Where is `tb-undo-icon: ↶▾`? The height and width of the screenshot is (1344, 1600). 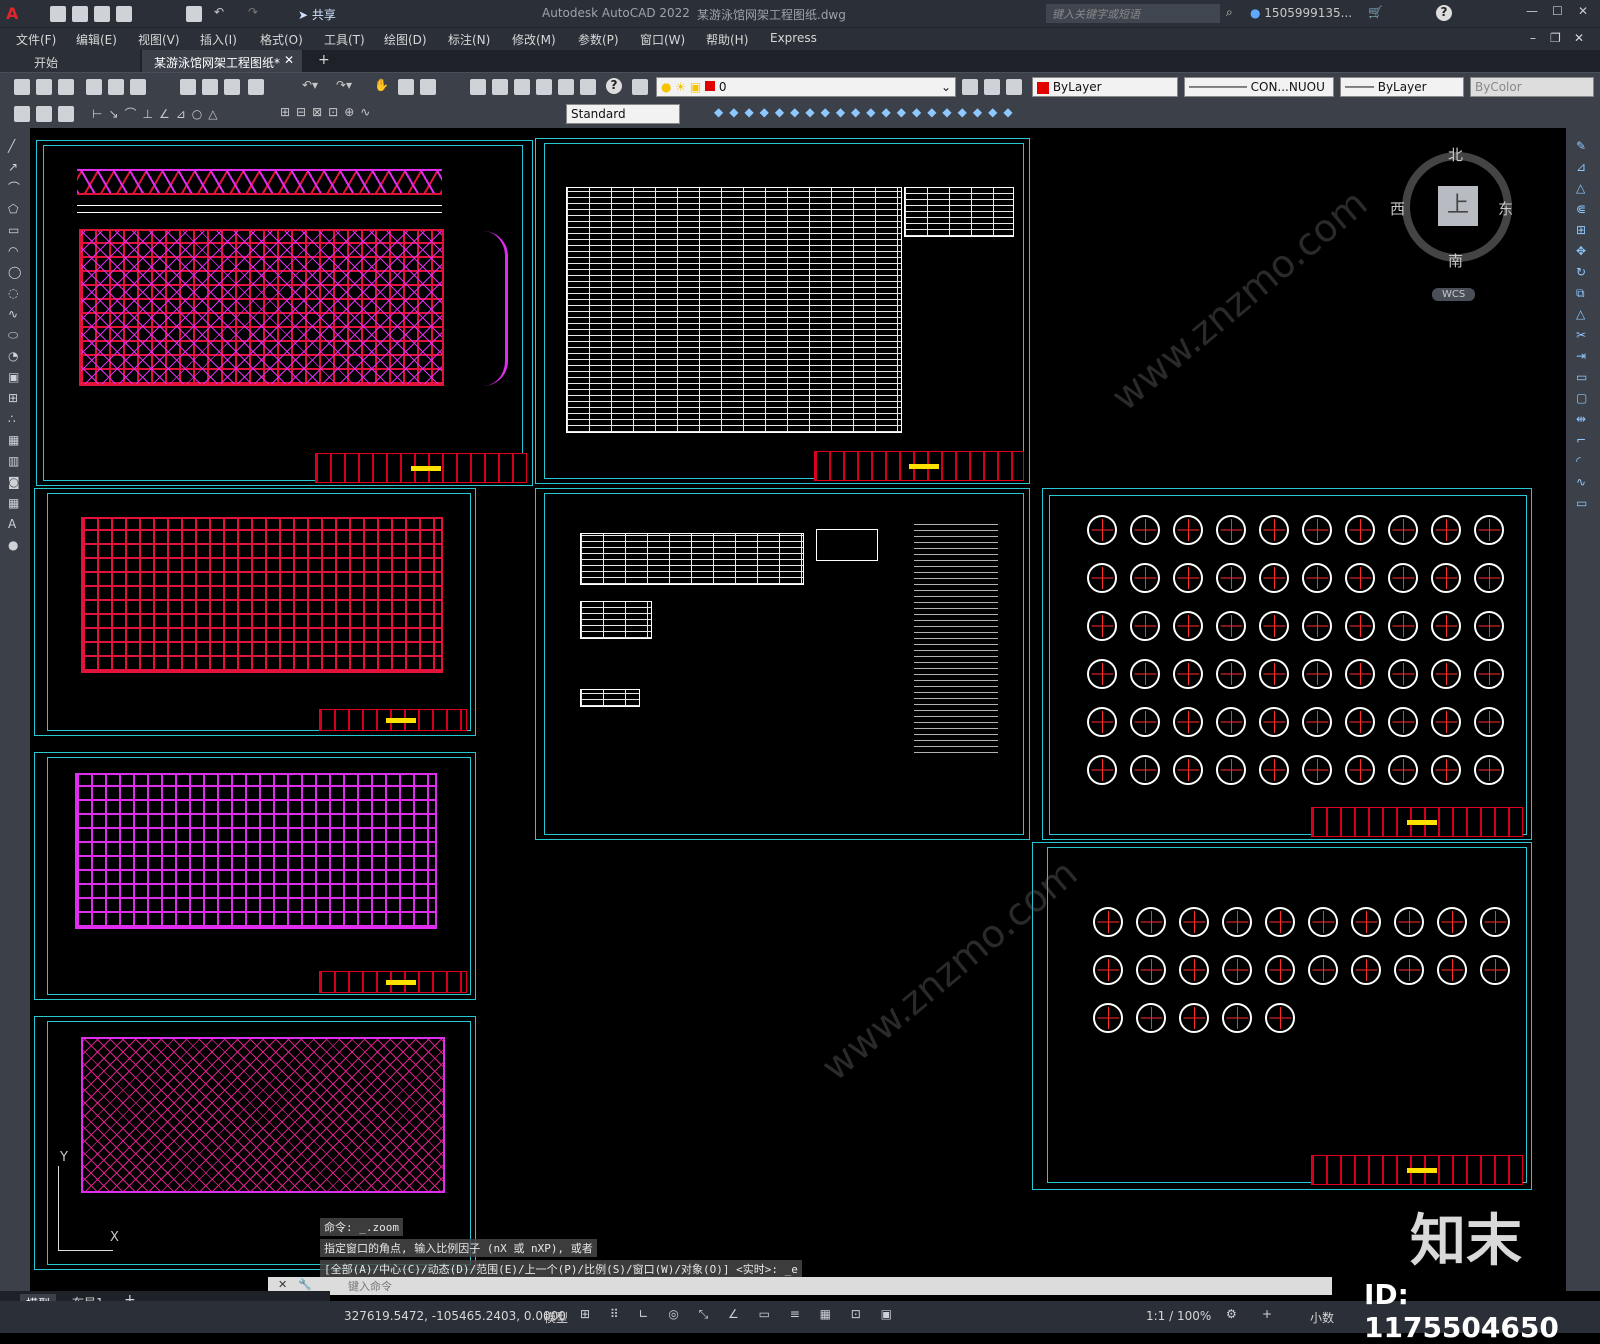 tb-undo-icon: ↶▾ is located at coordinates (310, 85).